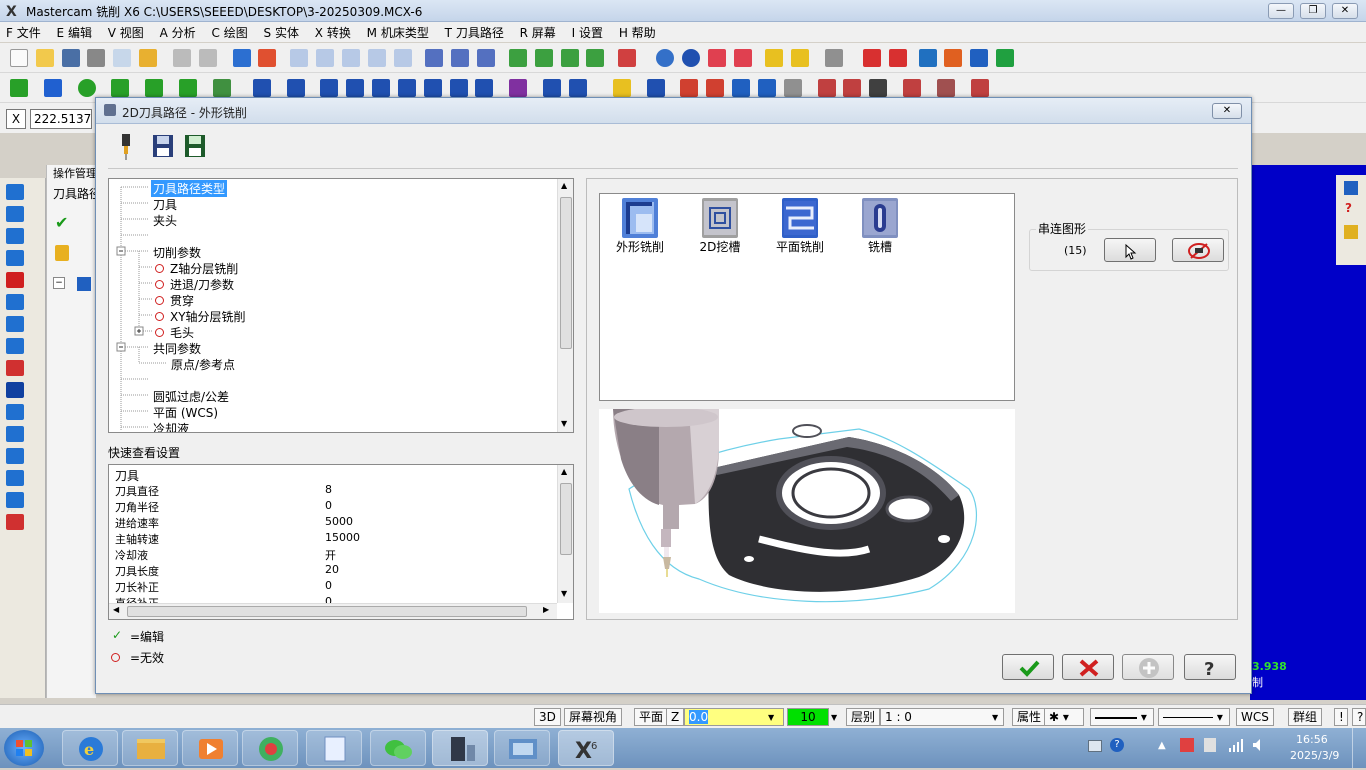  I want to click on menu-help: H 帮助, so click(637, 32).